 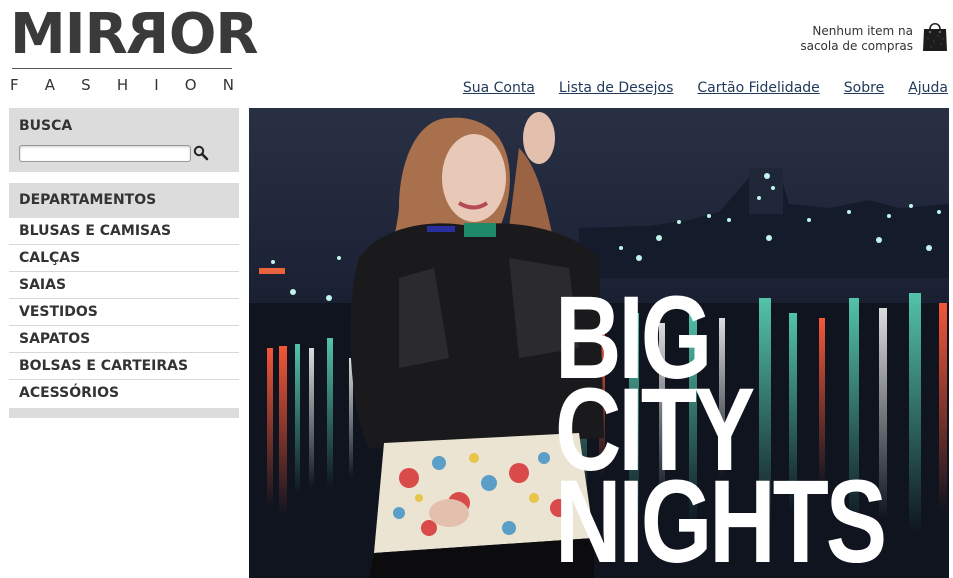 What do you see at coordinates (124, 231) in the screenshot?
I see `department-item-blusas-e-camisas: BLUSAS E CAMISAS` at bounding box center [124, 231].